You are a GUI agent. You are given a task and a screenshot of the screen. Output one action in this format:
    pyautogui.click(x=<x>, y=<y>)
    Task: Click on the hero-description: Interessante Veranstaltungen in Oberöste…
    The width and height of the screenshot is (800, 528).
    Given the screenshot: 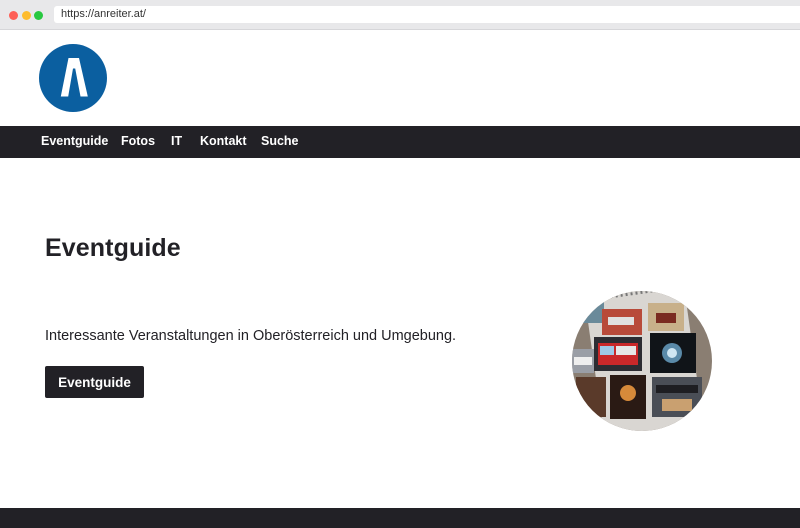 What is the action you would take?
    pyautogui.click(x=251, y=336)
    